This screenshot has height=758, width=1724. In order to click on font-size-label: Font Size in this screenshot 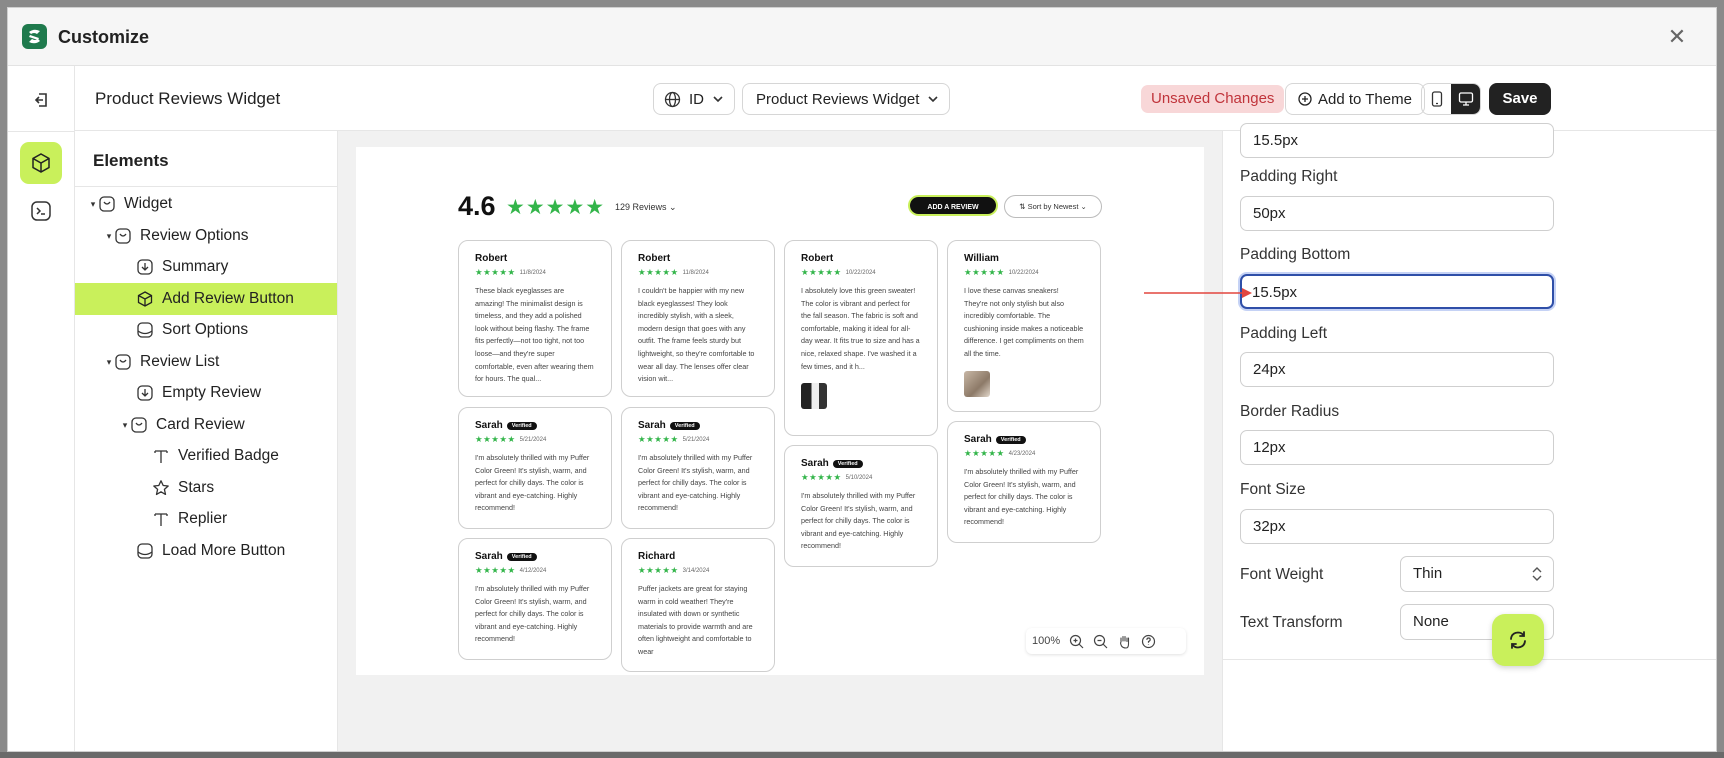, I will do `click(1273, 489)`.